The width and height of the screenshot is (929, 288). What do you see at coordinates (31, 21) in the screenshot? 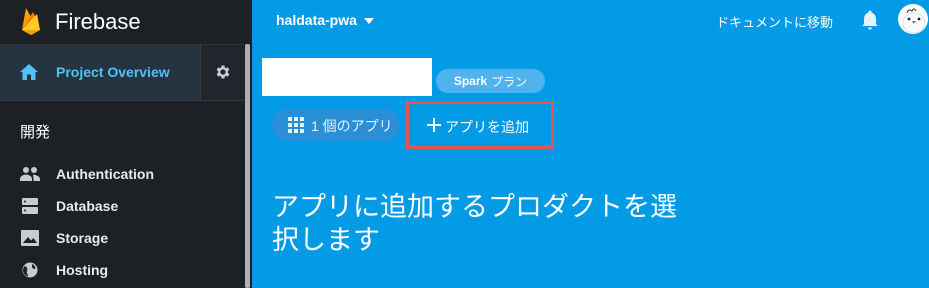
I see `firebase-logo-icon` at bounding box center [31, 21].